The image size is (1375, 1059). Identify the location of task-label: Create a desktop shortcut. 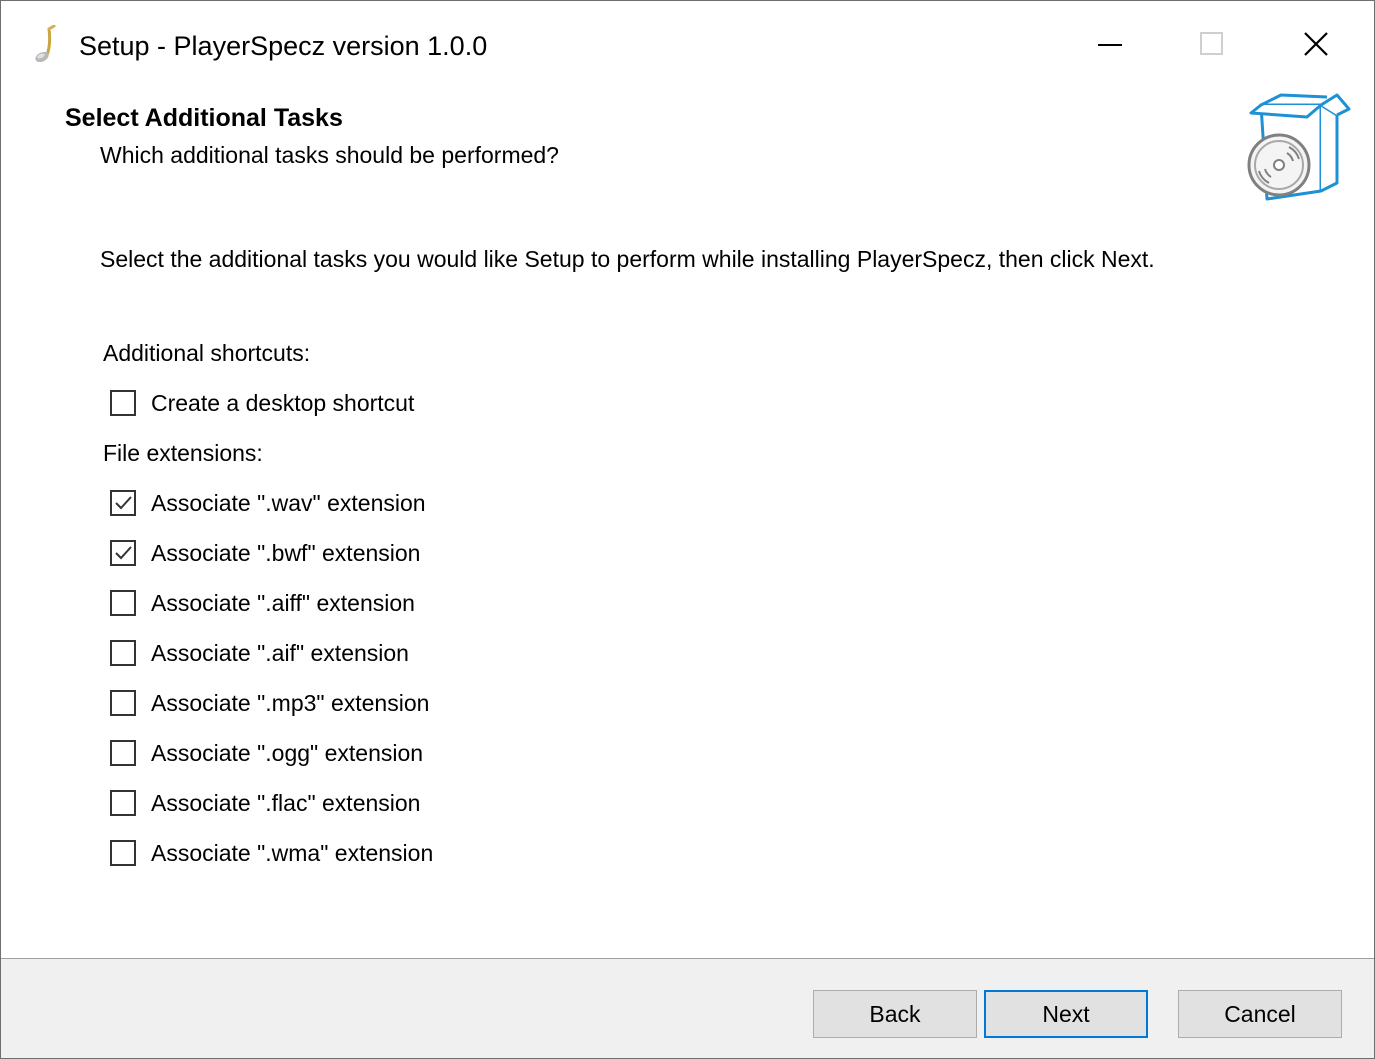
(283, 403).